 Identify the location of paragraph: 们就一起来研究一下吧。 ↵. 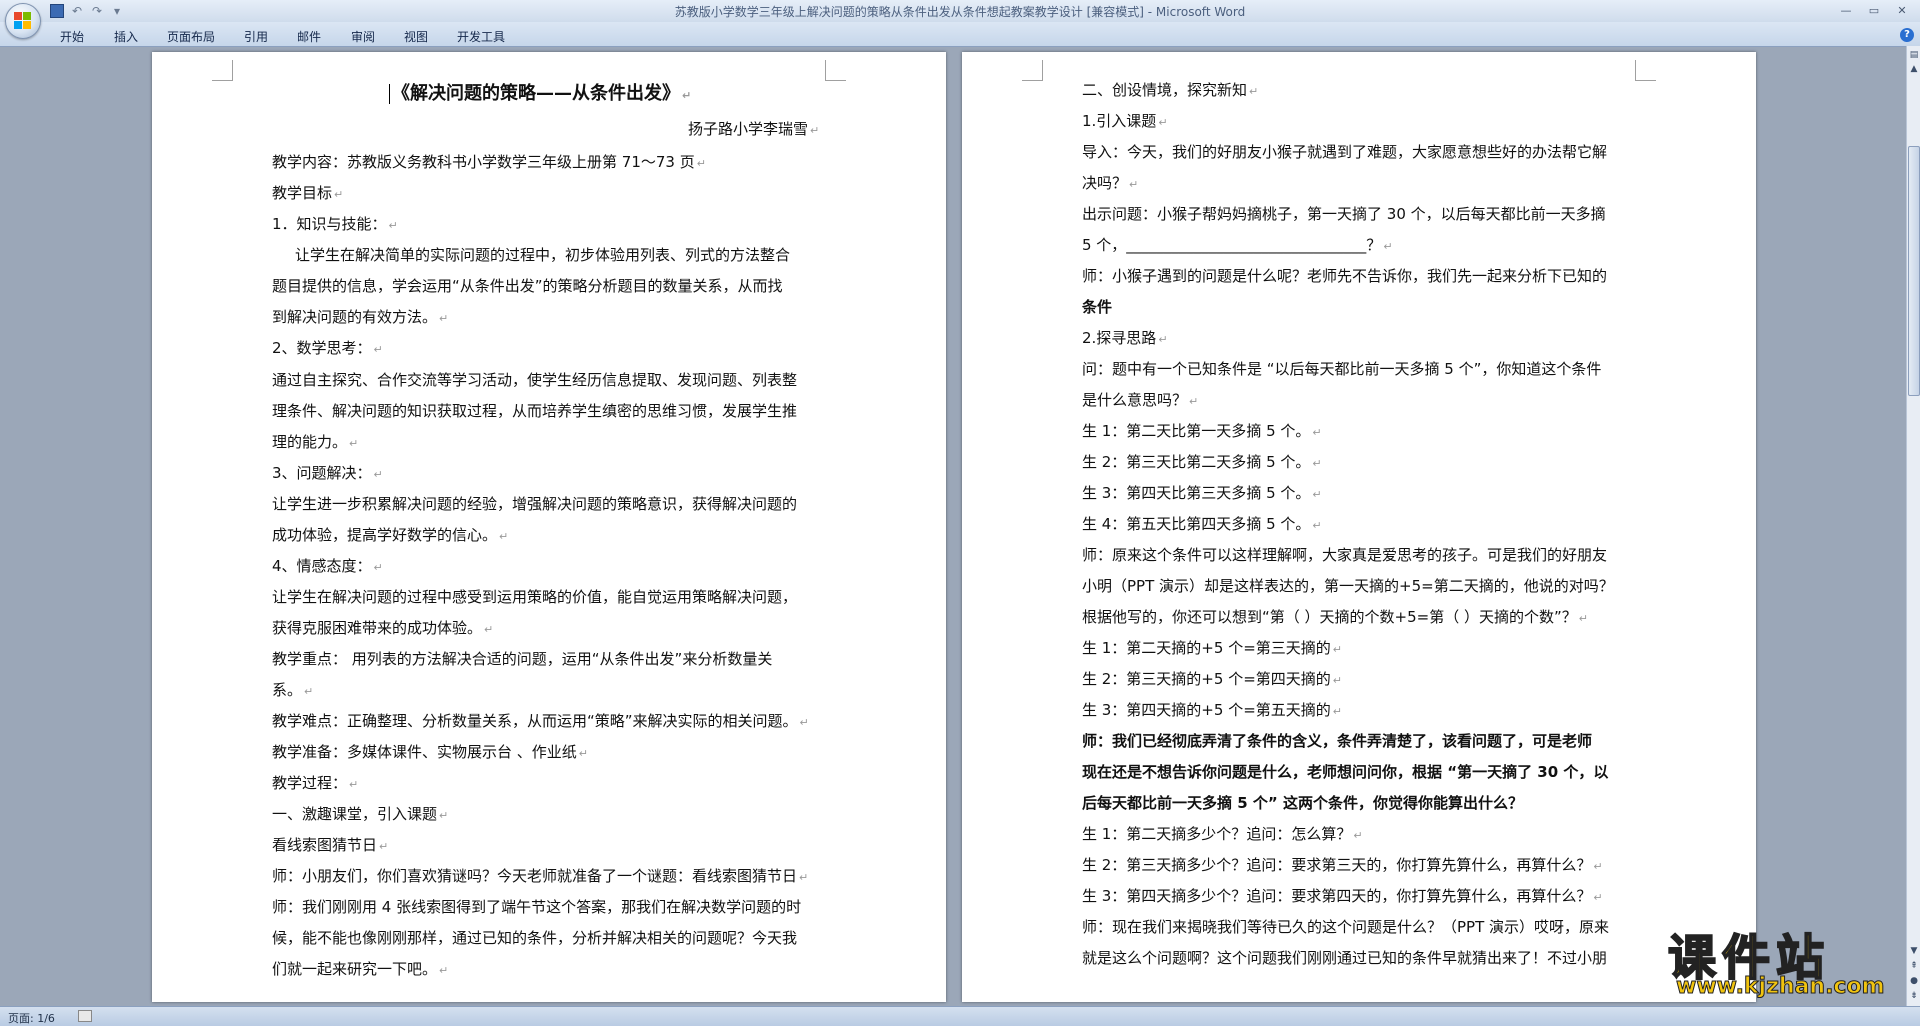
(360, 969).